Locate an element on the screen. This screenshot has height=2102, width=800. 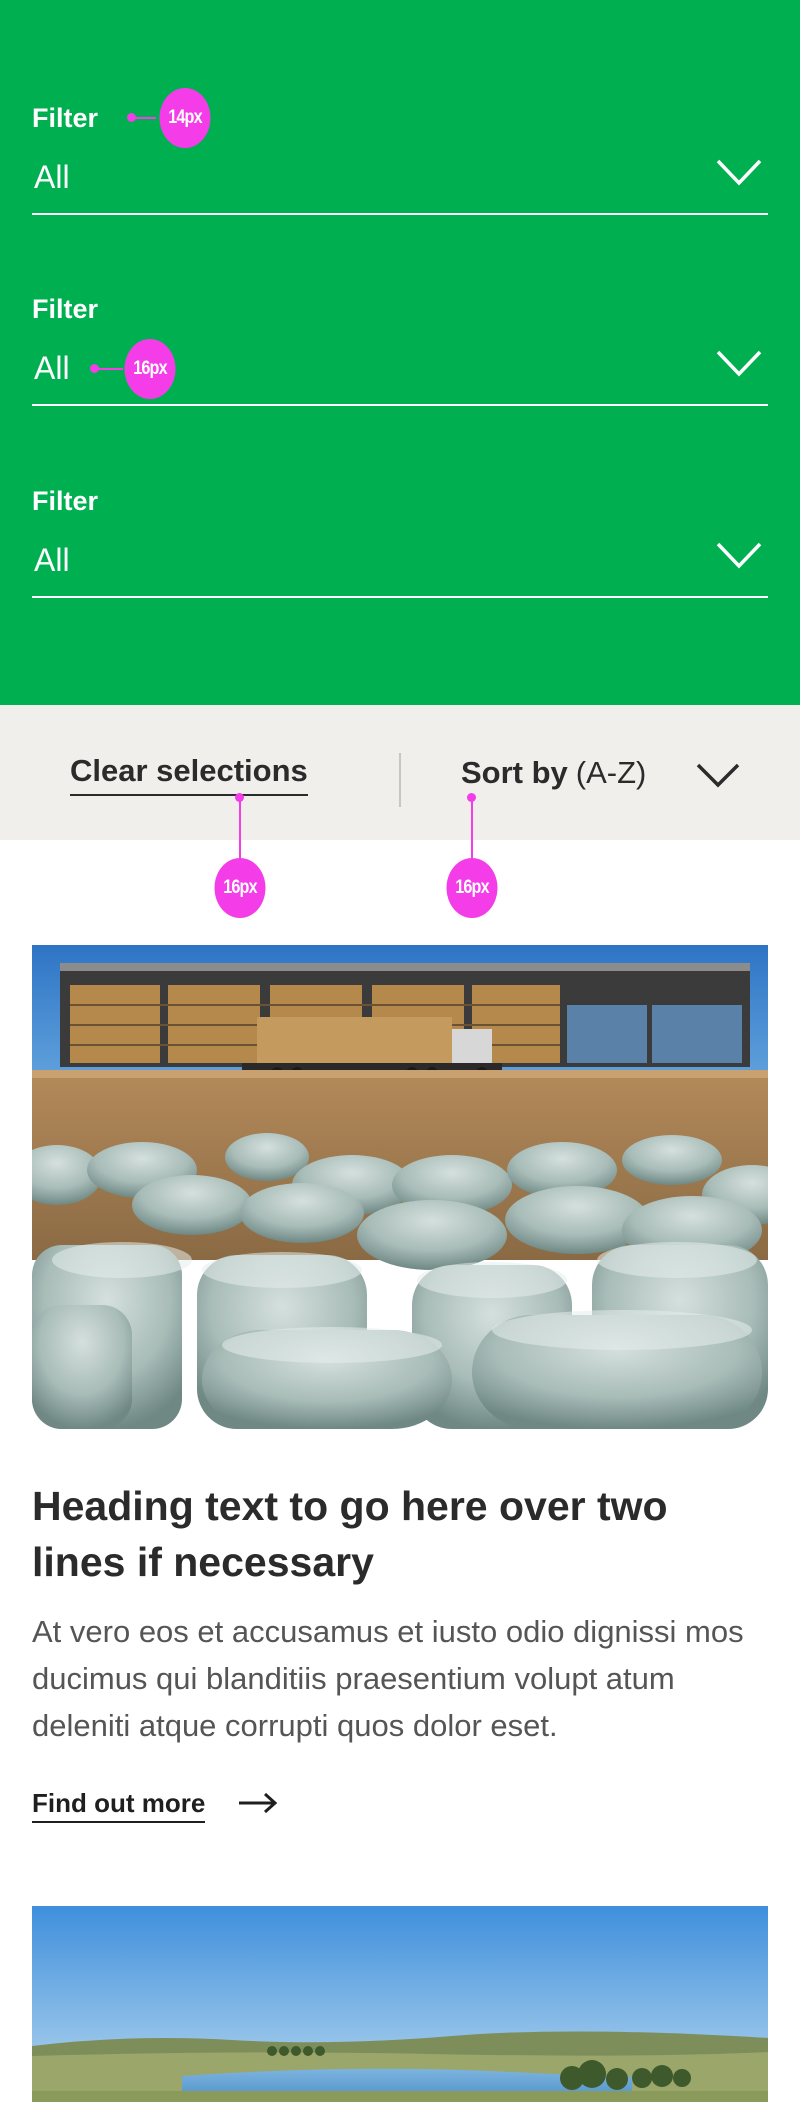
filter-group-3: Filter All is located at coordinates (400, 543).